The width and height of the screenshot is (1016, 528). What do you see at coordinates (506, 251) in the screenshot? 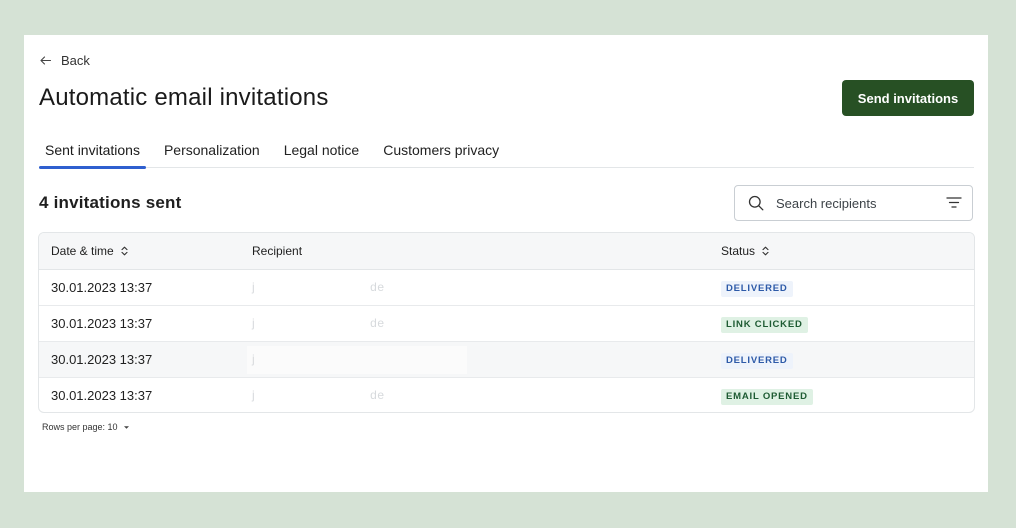
I see `table-header: Date & time Recipient Status` at bounding box center [506, 251].